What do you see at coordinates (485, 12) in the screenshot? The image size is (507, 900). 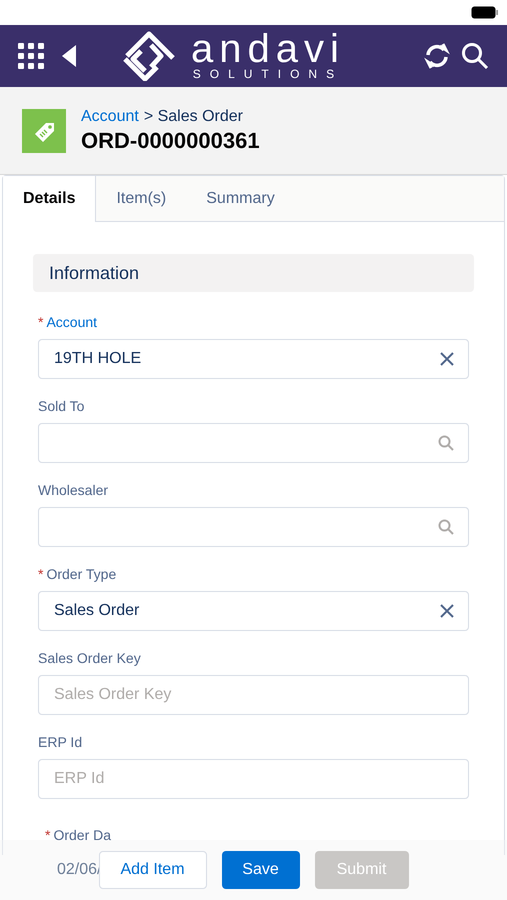 I see `battery-icon` at bounding box center [485, 12].